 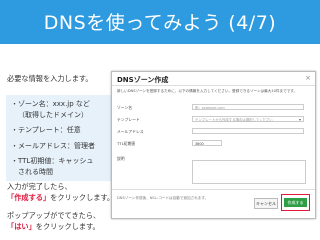 I want to click on chevron-down-icon: ▾, so click(x=299, y=119).